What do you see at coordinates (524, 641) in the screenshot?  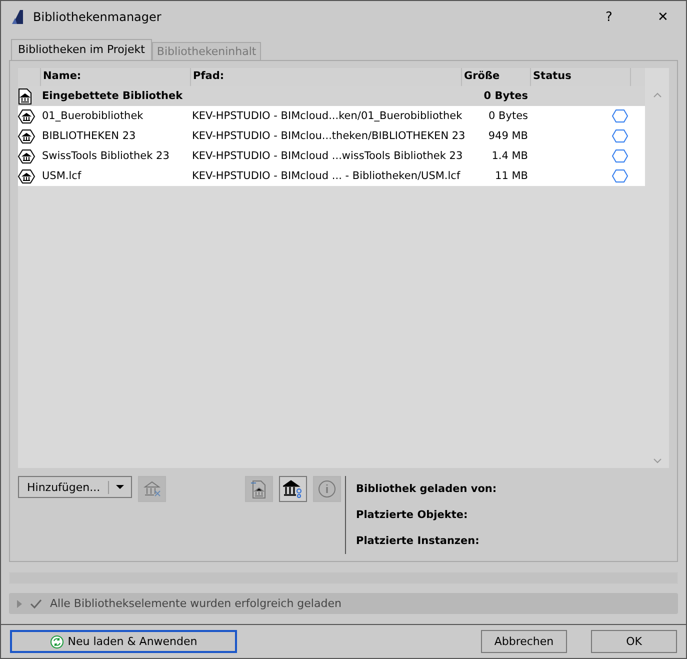 I see `dialog-button: Abbrechen` at bounding box center [524, 641].